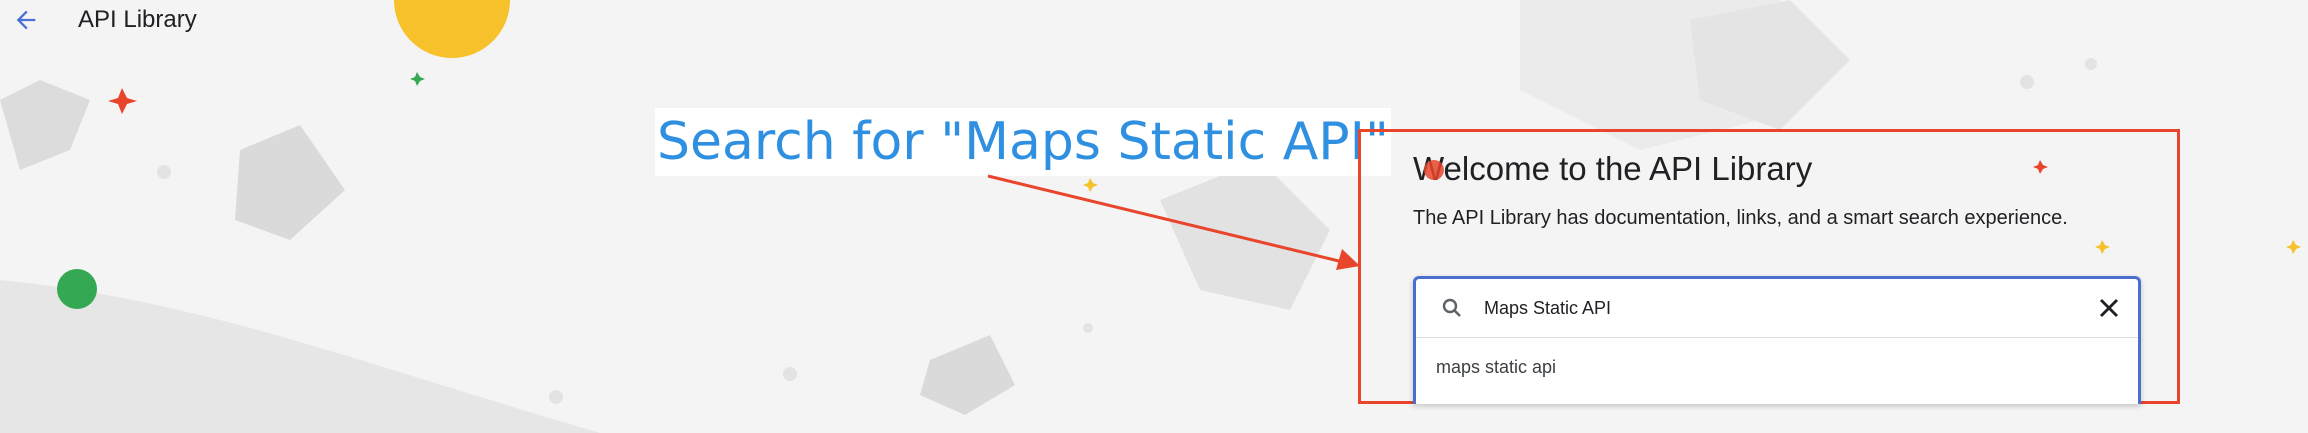 The height and width of the screenshot is (433, 2308). I want to click on close-icon, so click(2109, 308).